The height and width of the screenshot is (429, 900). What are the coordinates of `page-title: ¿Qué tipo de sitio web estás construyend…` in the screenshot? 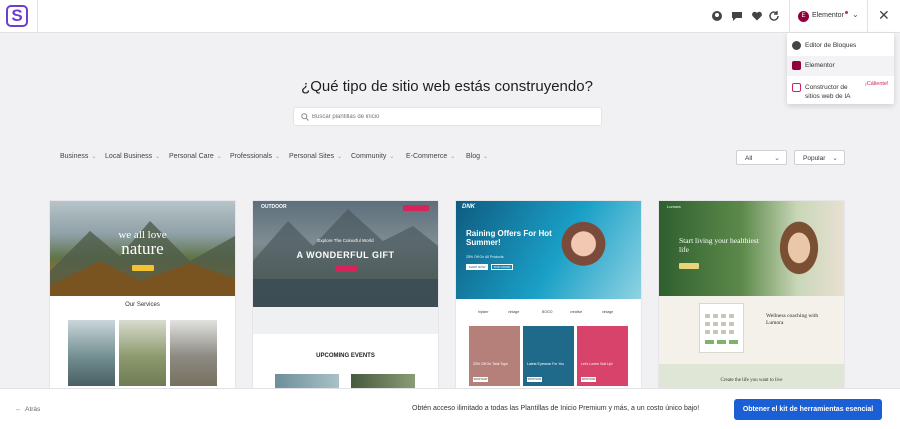 It's located at (447, 86).